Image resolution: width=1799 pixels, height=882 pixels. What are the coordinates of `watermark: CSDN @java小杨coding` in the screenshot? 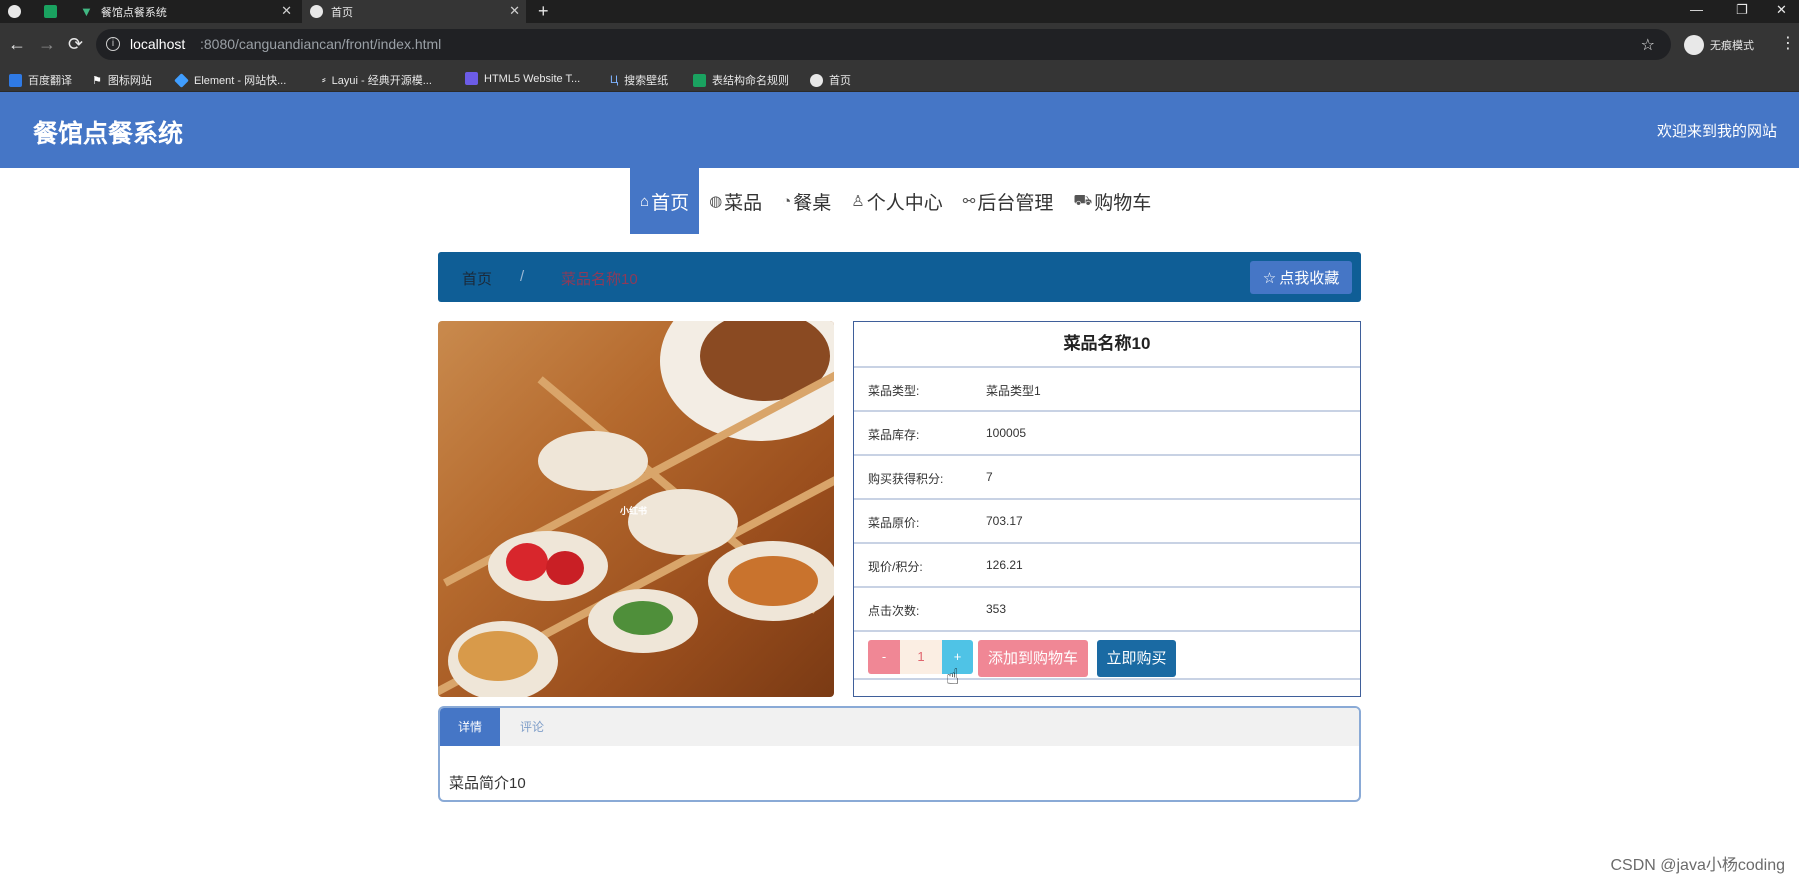 It's located at (1697, 865).